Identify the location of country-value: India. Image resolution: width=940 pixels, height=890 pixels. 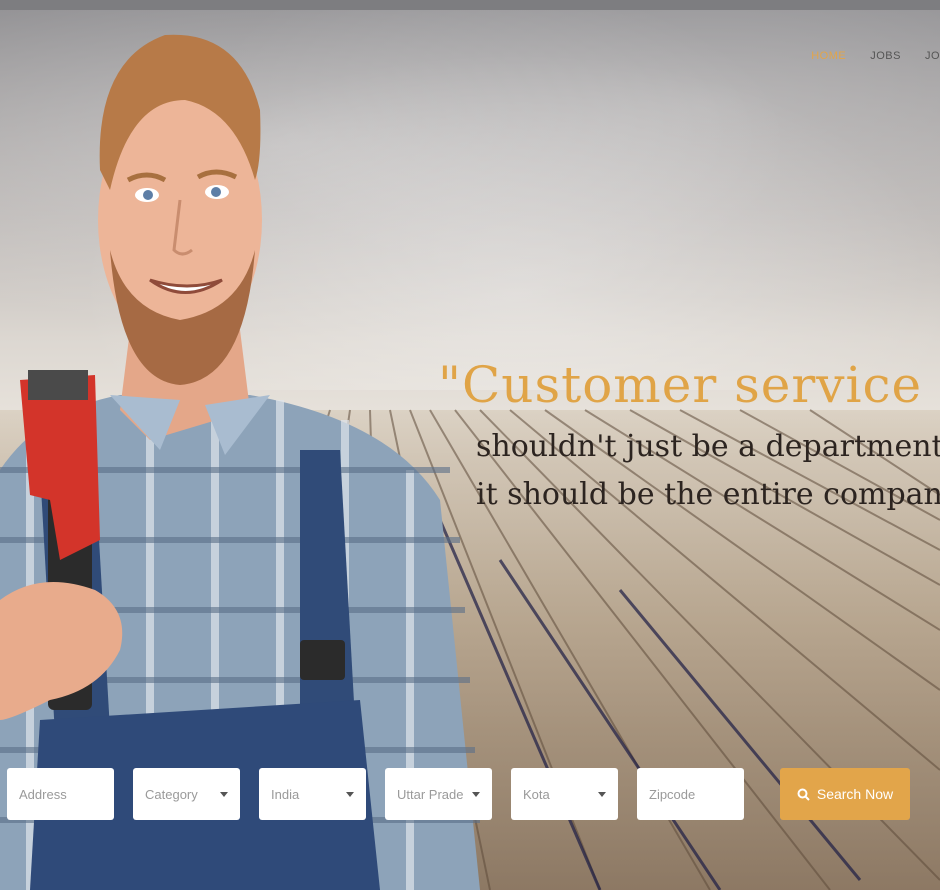
(285, 794).